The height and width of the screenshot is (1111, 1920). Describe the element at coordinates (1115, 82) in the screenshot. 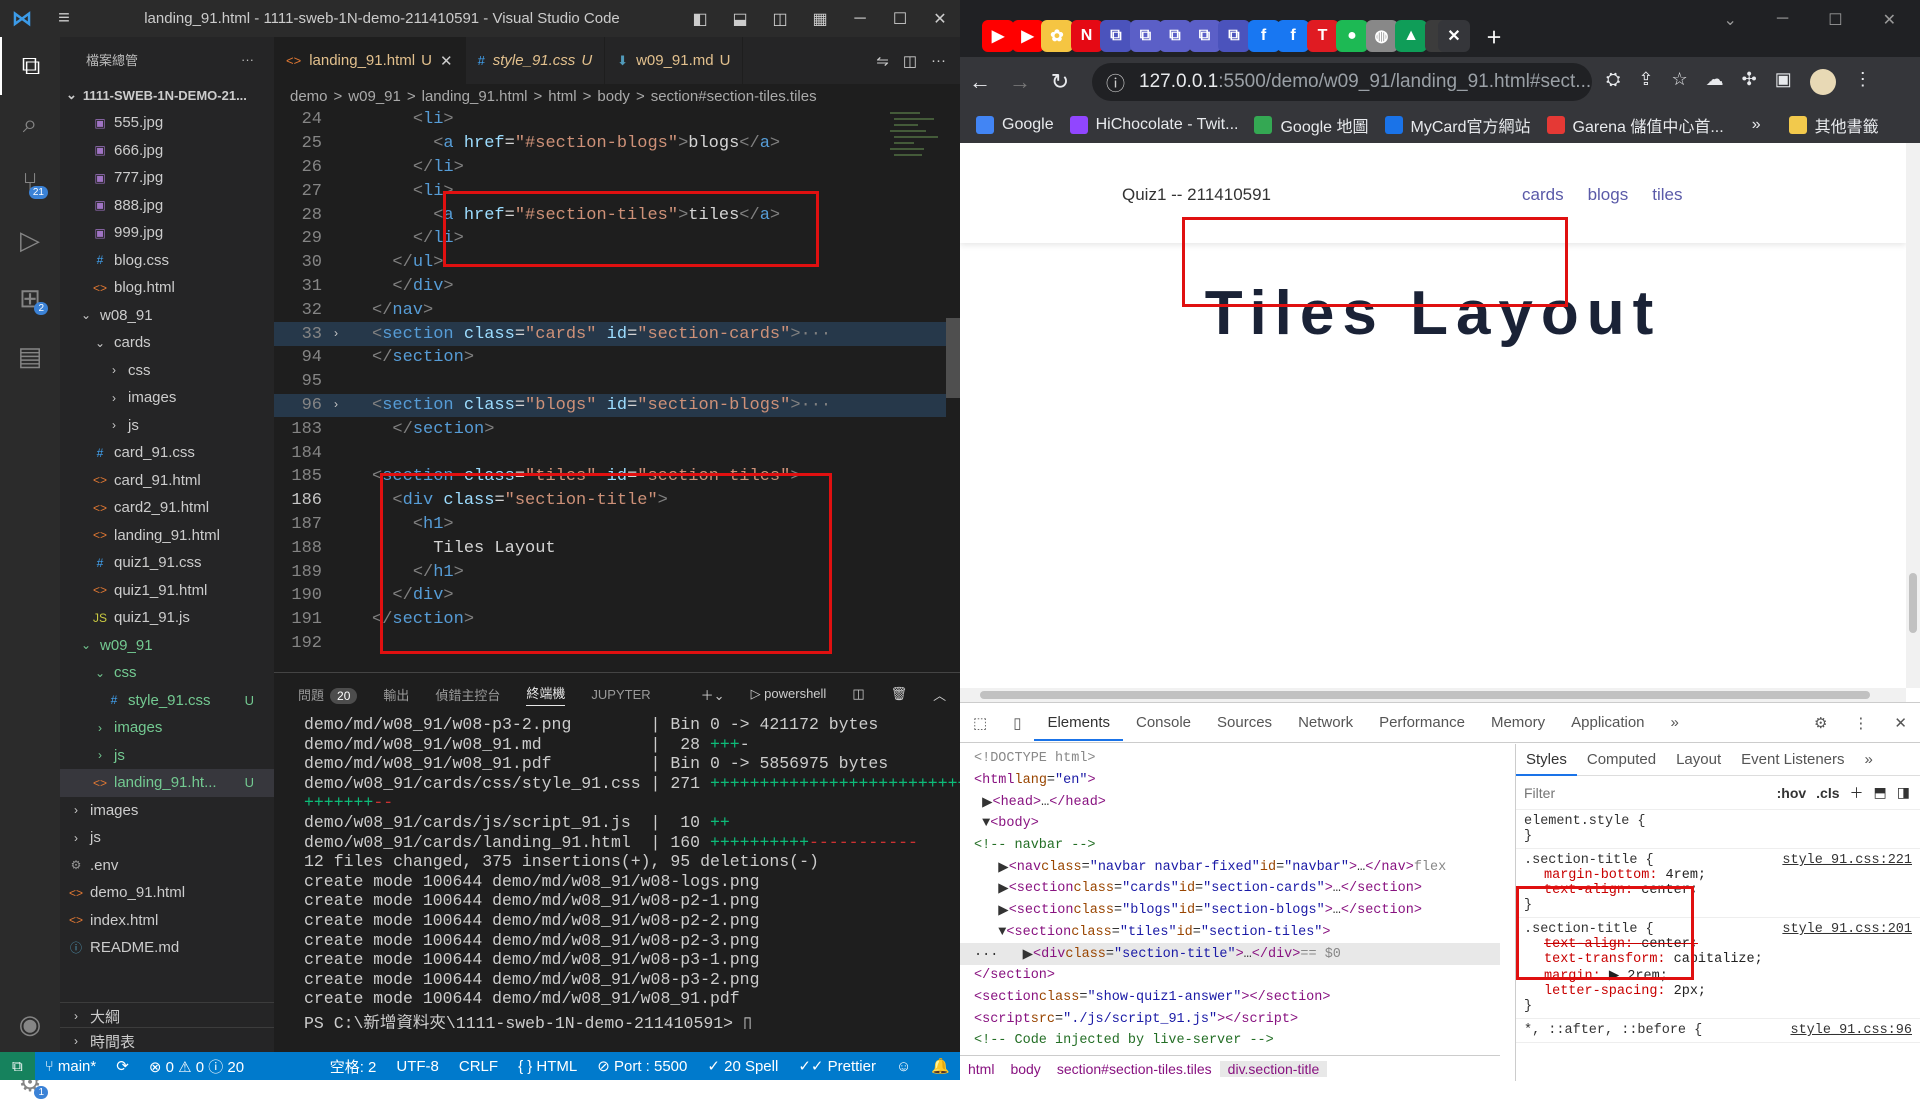

I see `info-icon: ⓘ` at that location.